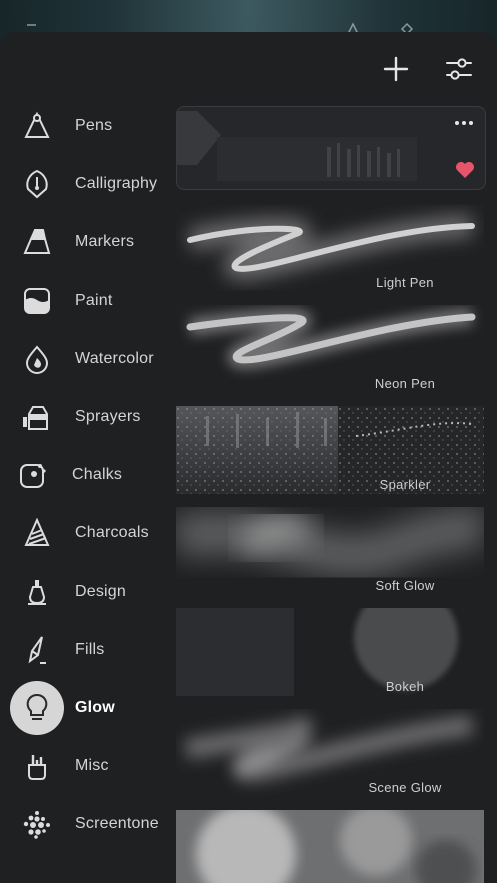 The image size is (497, 883). I want to click on brush-texture, so click(330, 846).